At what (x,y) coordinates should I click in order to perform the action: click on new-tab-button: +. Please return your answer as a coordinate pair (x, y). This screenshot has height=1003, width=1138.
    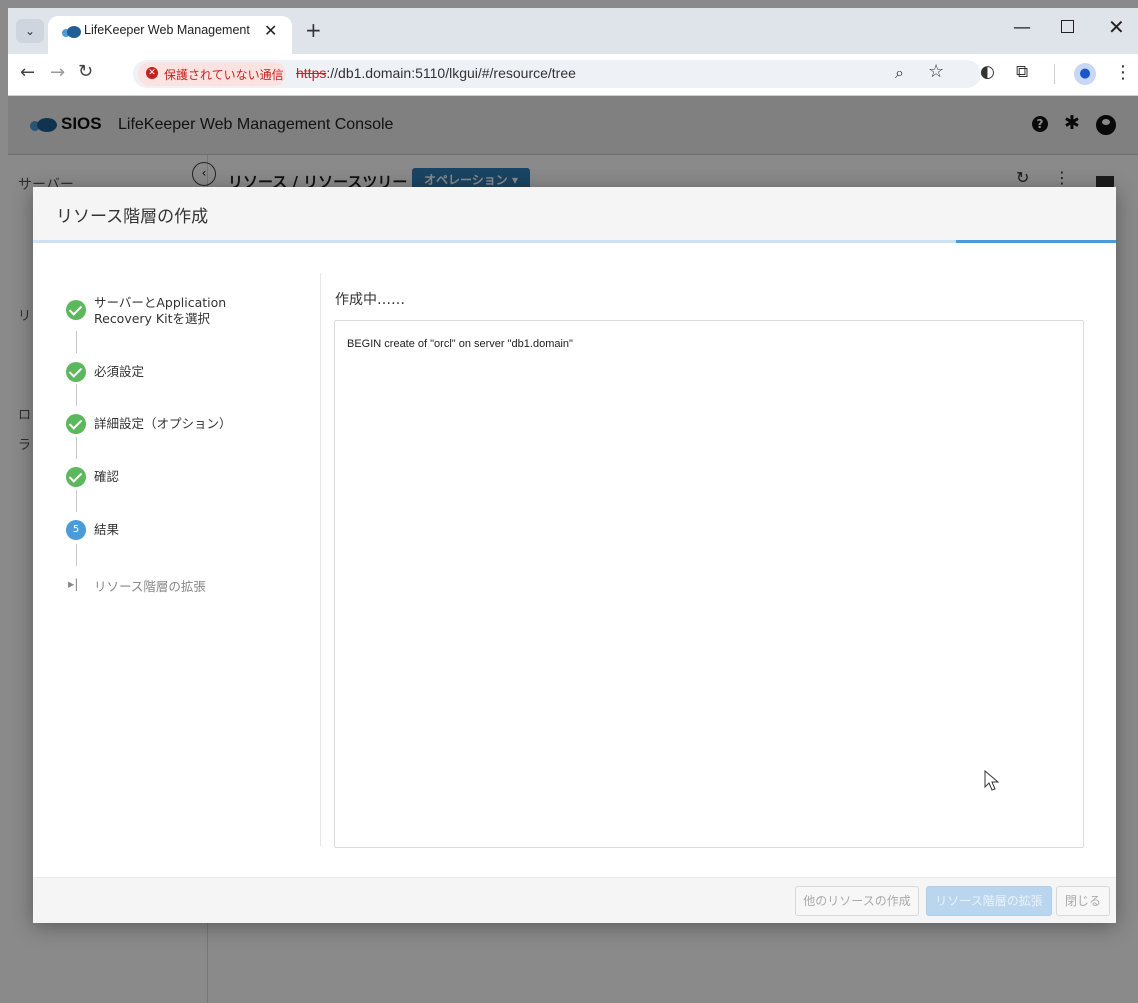
    Looking at the image, I should click on (313, 30).